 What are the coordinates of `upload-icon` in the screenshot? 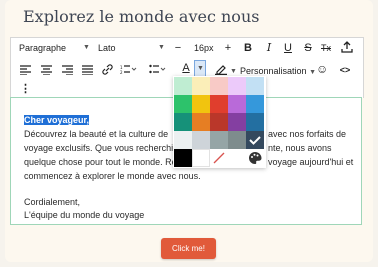 It's located at (347, 48).